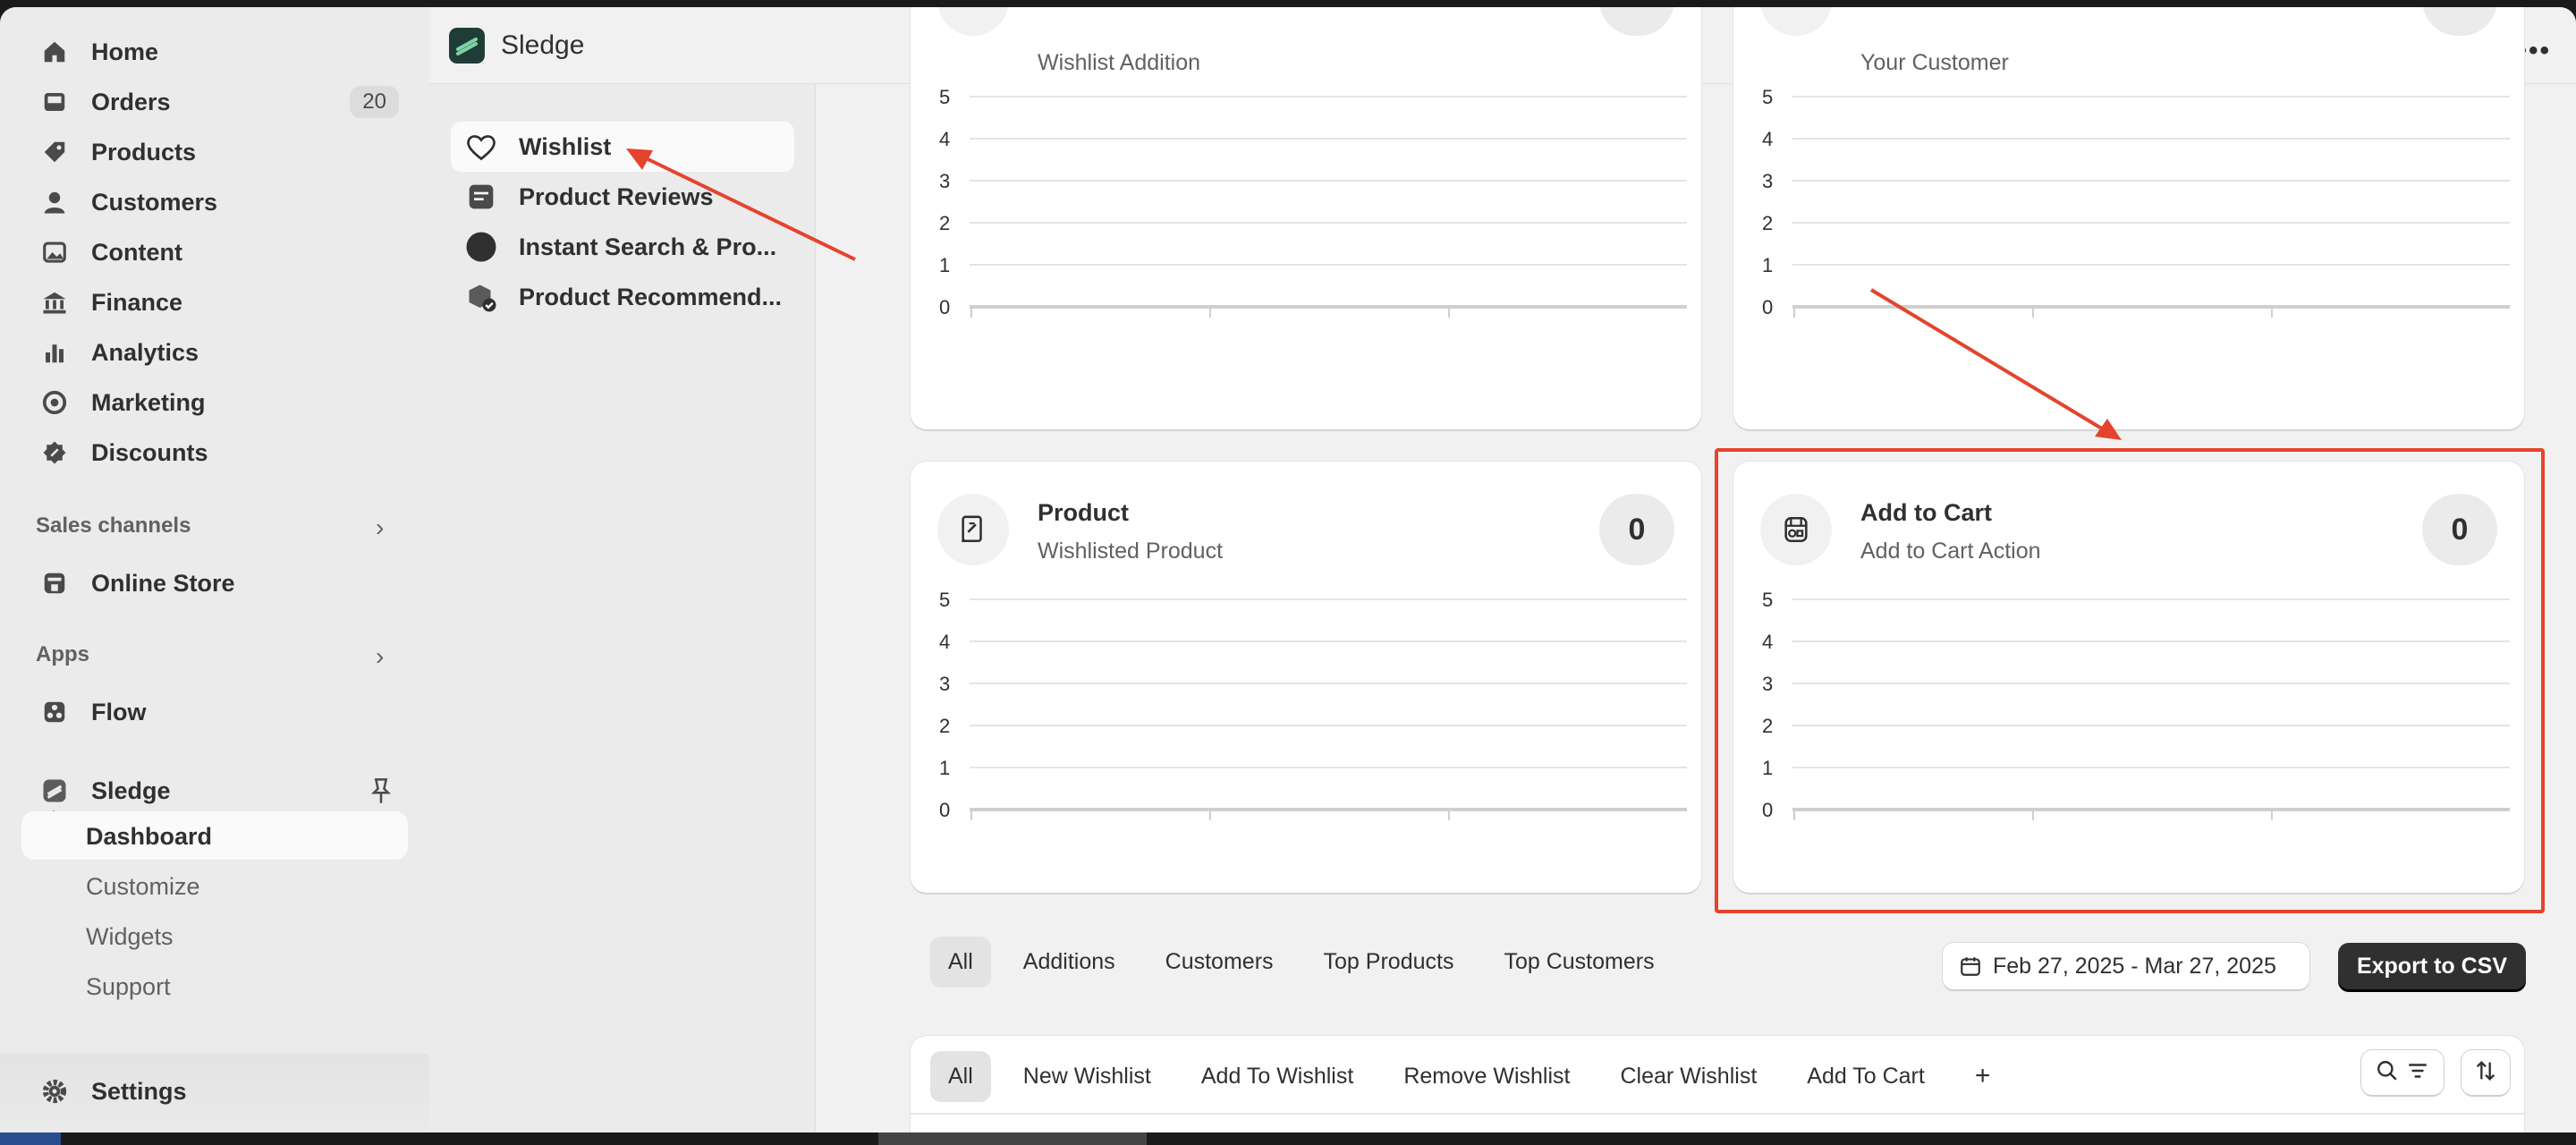  What do you see at coordinates (1990, 361) in the screenshot?
I see `annotation-arrow-add-to-cart` at bounding box center [1990, 361].